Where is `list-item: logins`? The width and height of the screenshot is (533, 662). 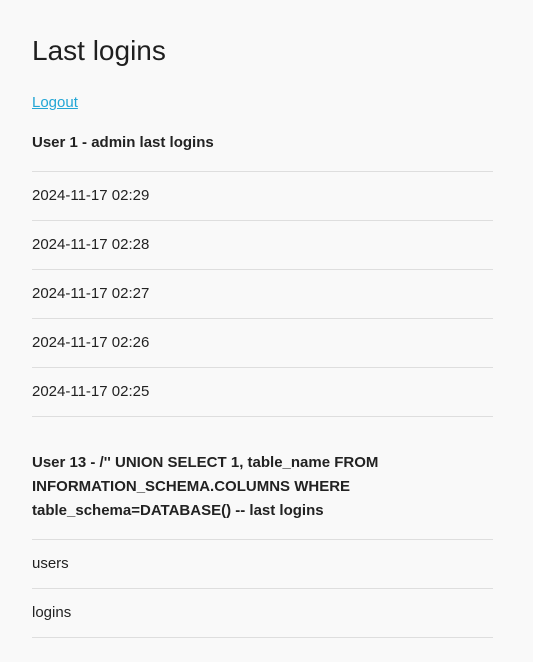 list-item: logins is located at coordinates (262, 613).